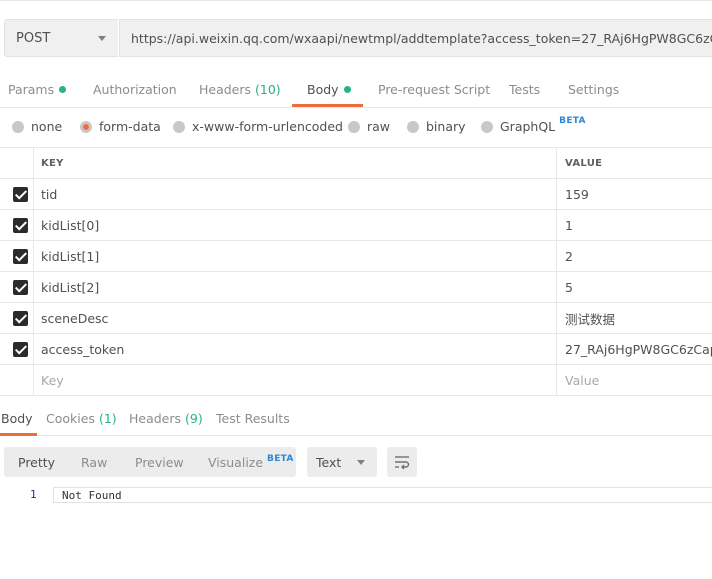  I want to click on radio-none: none, so click(37, 126).